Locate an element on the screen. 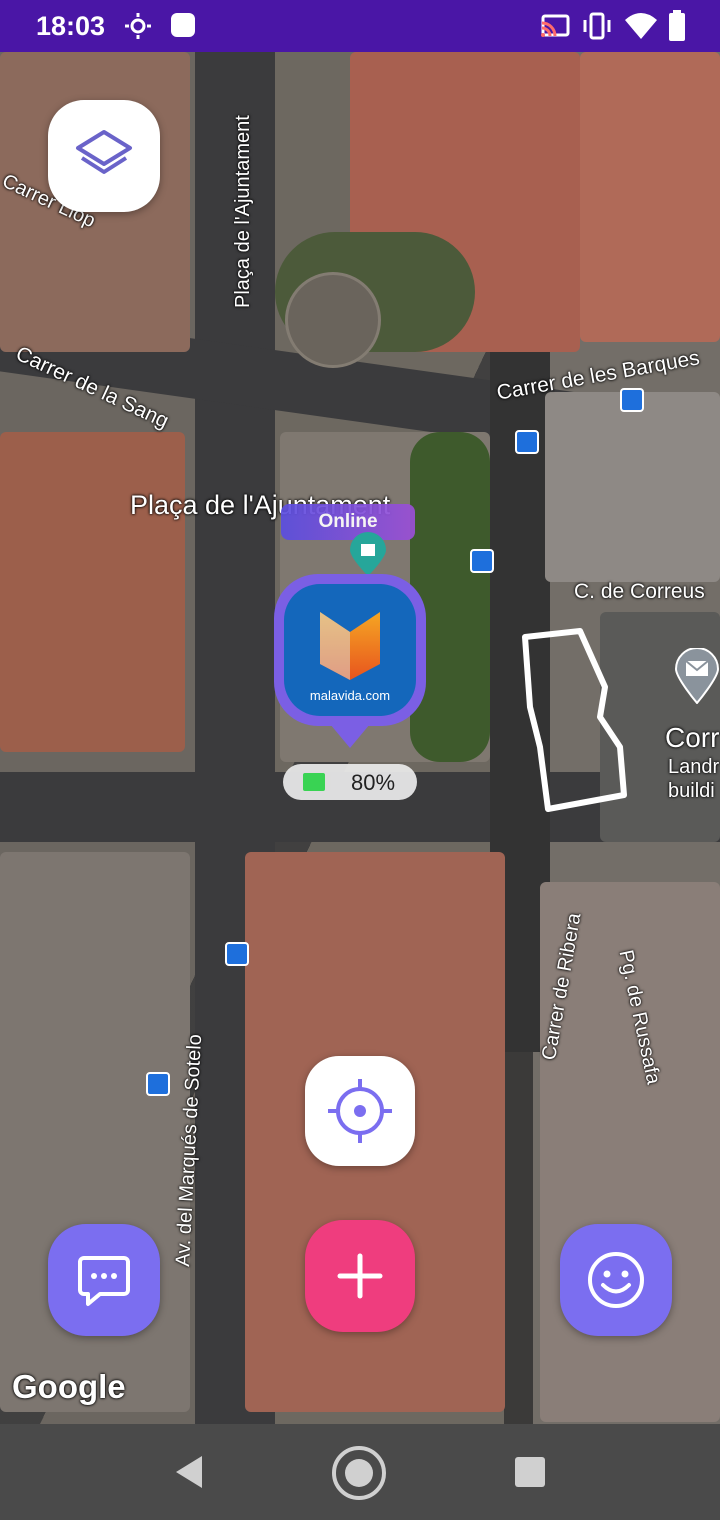 Image resolution: width=720 pixels, height=1520 pixels. brightness-icon is located at coordinates (138, 26).